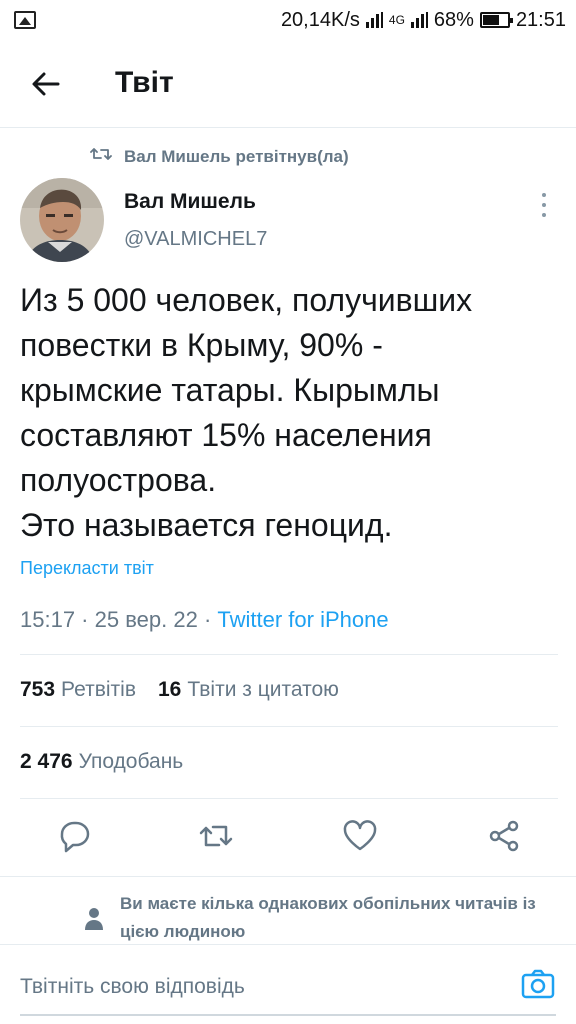 This screenshot has height=1024, width=576. I want to click on like-icon, so click(360, 836).